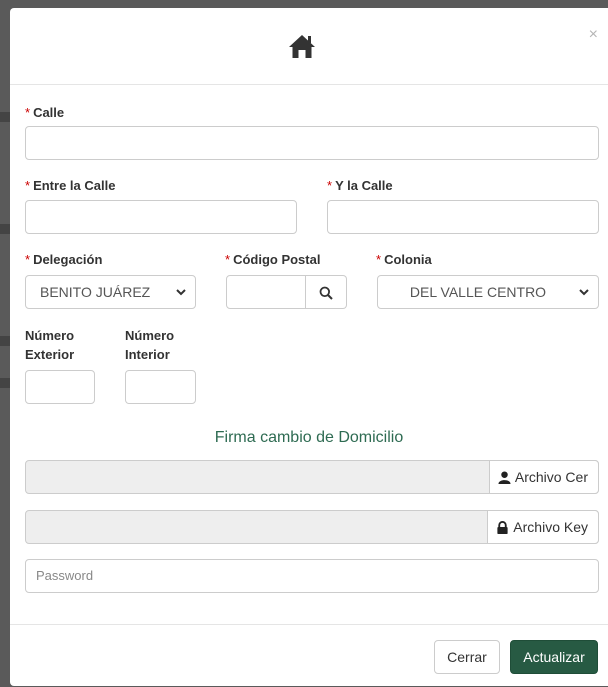 The height and width of the screenshot is (687, 608). I want to click on calle-label: * Calle, so click(44, 112).